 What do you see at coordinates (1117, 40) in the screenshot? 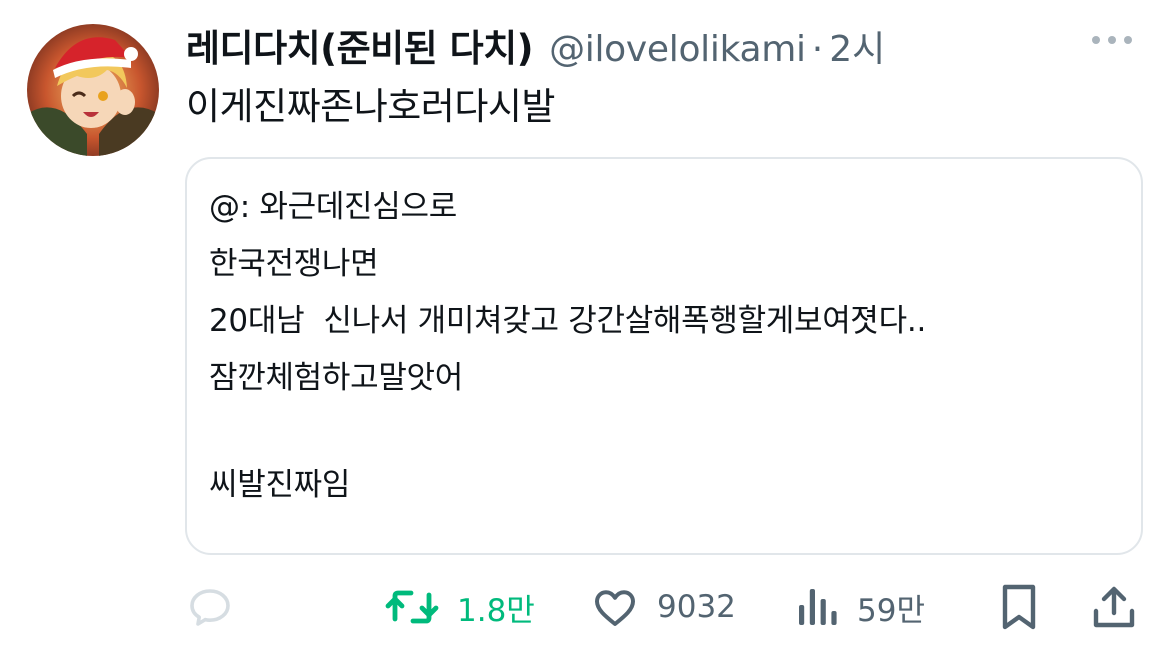
I see `more-options-icon` at bounding box center [1117, 40].